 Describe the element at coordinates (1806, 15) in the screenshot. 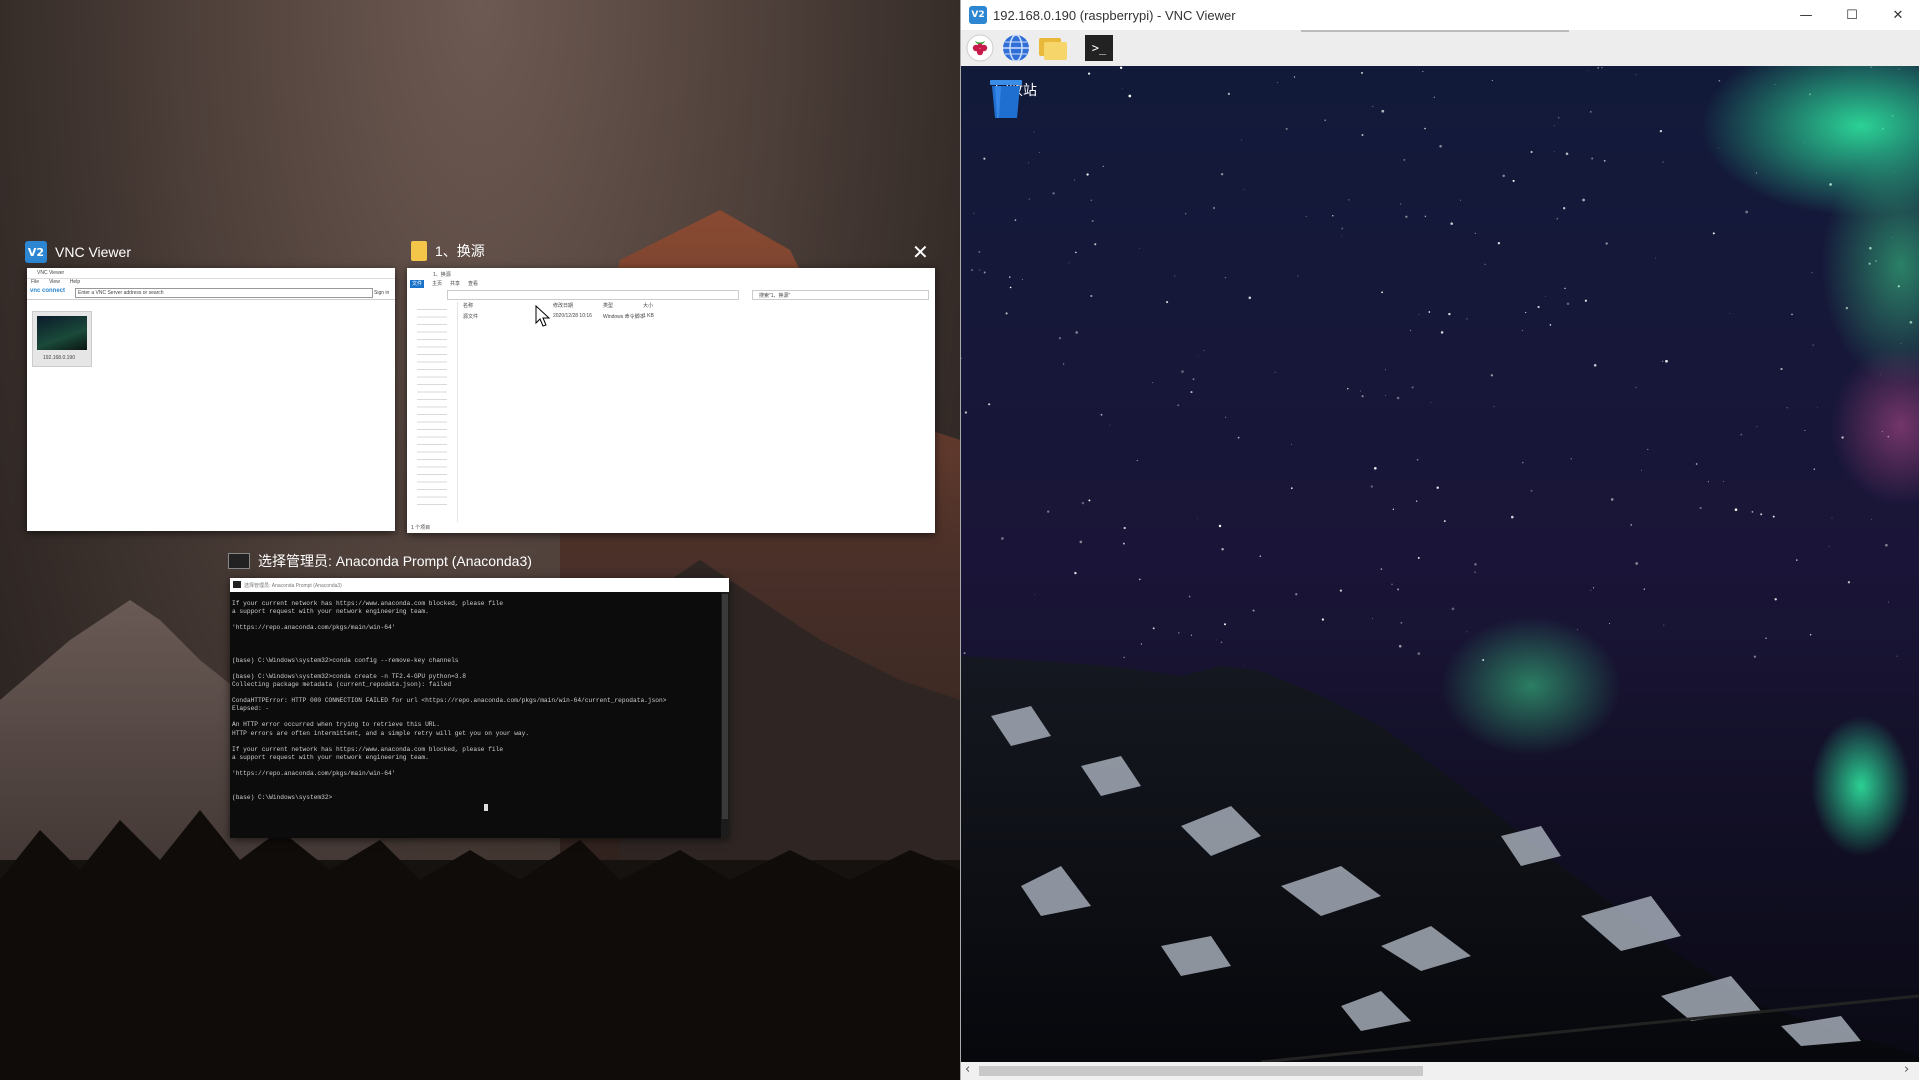

I see `minimize-button: —` at that location.